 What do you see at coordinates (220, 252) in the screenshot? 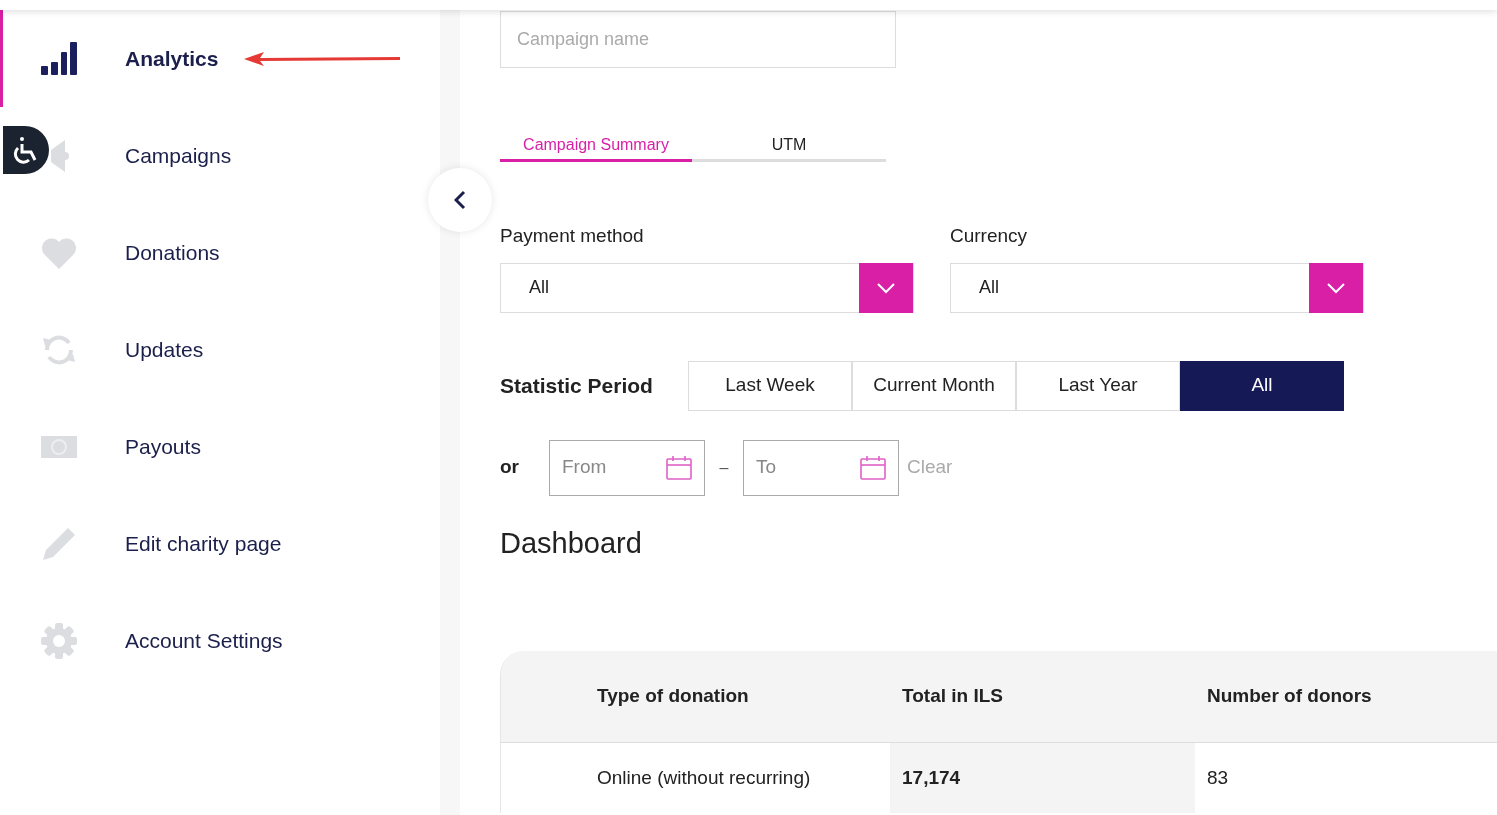
I see `sidebar-item: Donations` at bounding box center [220, 252].